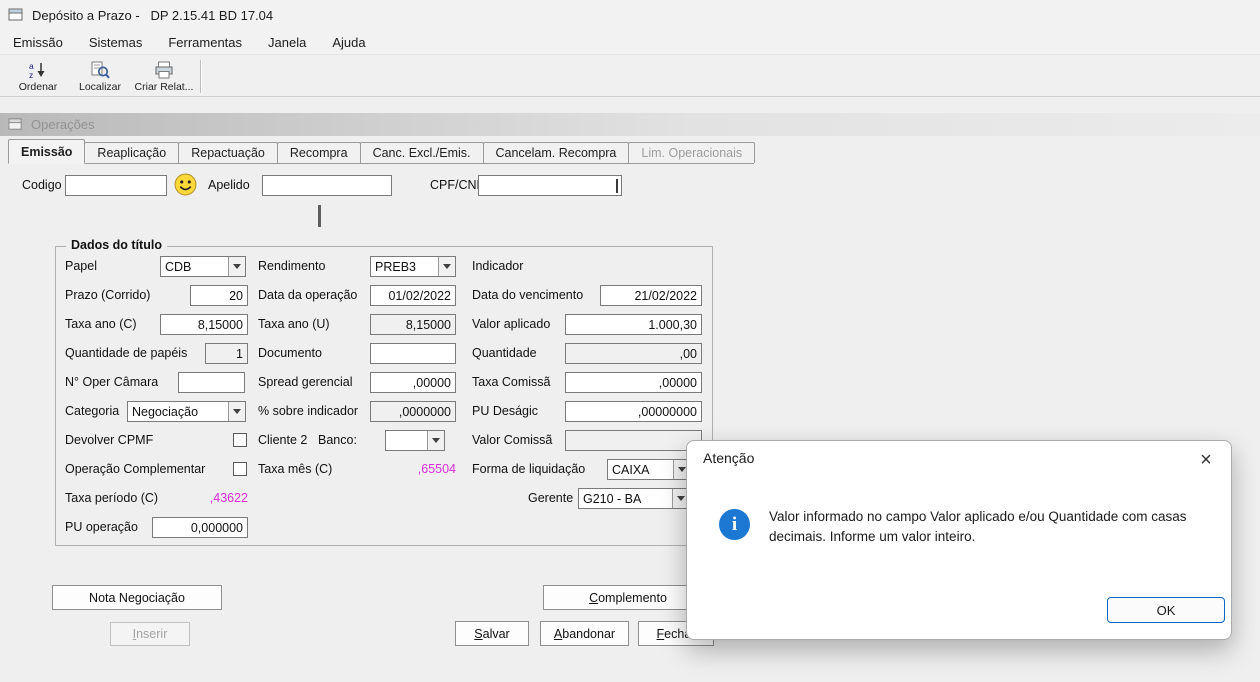 This screenshot has width=1260, height=682. What do you see at coordinates (1166, 610) in the screenshot?
I see `ok-button: OK` at bounding box center [1166, 610].